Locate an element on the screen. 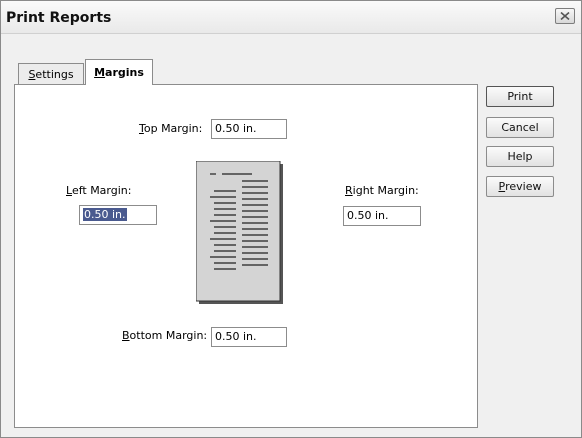 This screenshot has height=438, width=582. cancel-button-label: Cancel is located at coordinates (520, 127).